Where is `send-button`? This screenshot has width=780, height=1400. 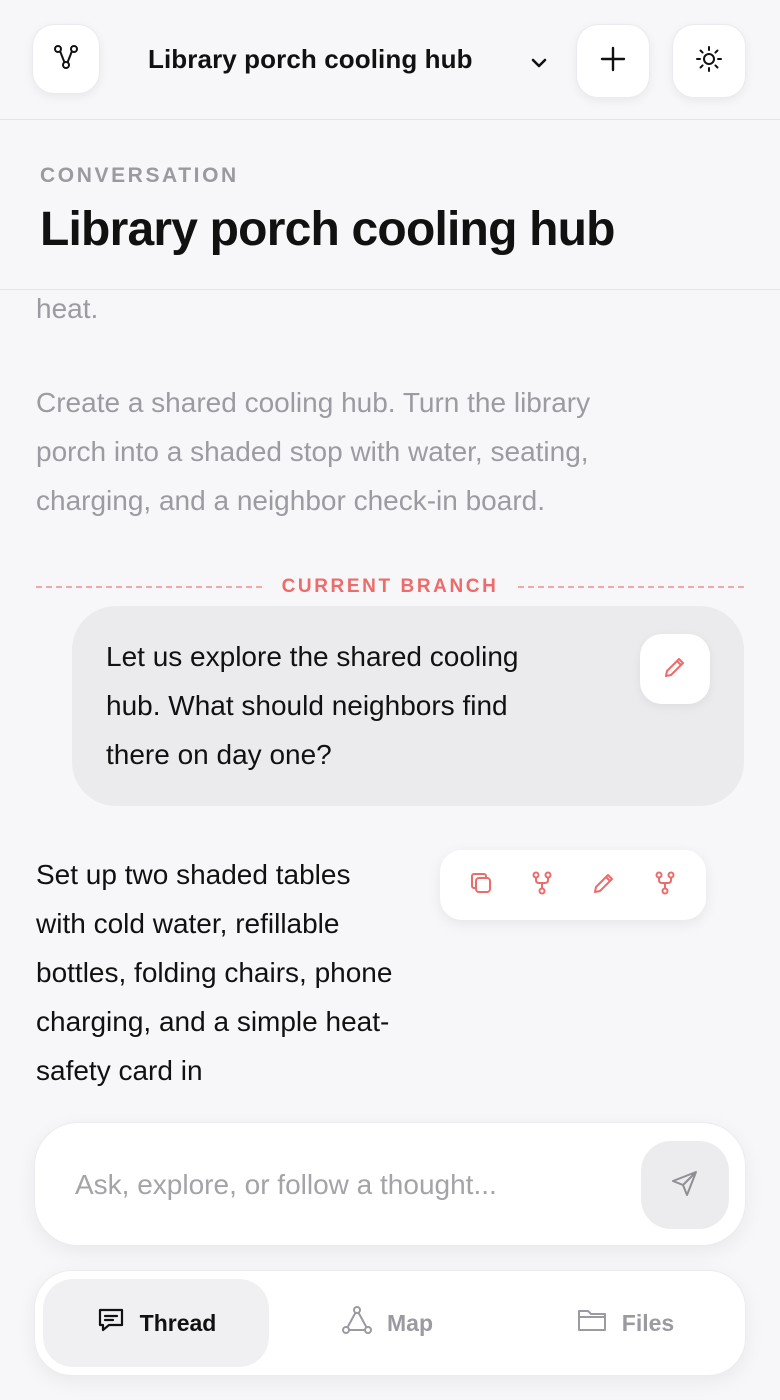 send-button is located at coordinates (685, 1185).